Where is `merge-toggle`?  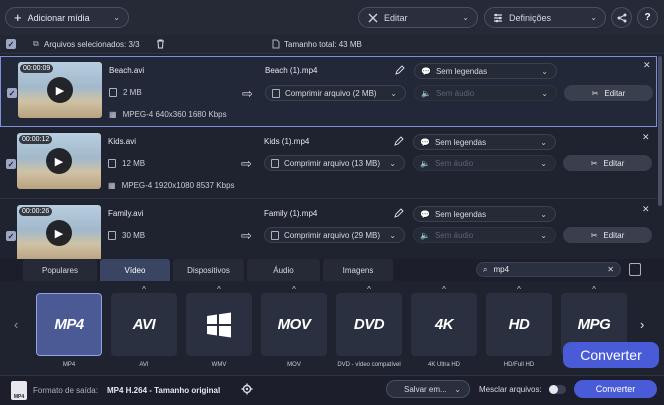 merge-toggle is located at coordinates (557, 389).